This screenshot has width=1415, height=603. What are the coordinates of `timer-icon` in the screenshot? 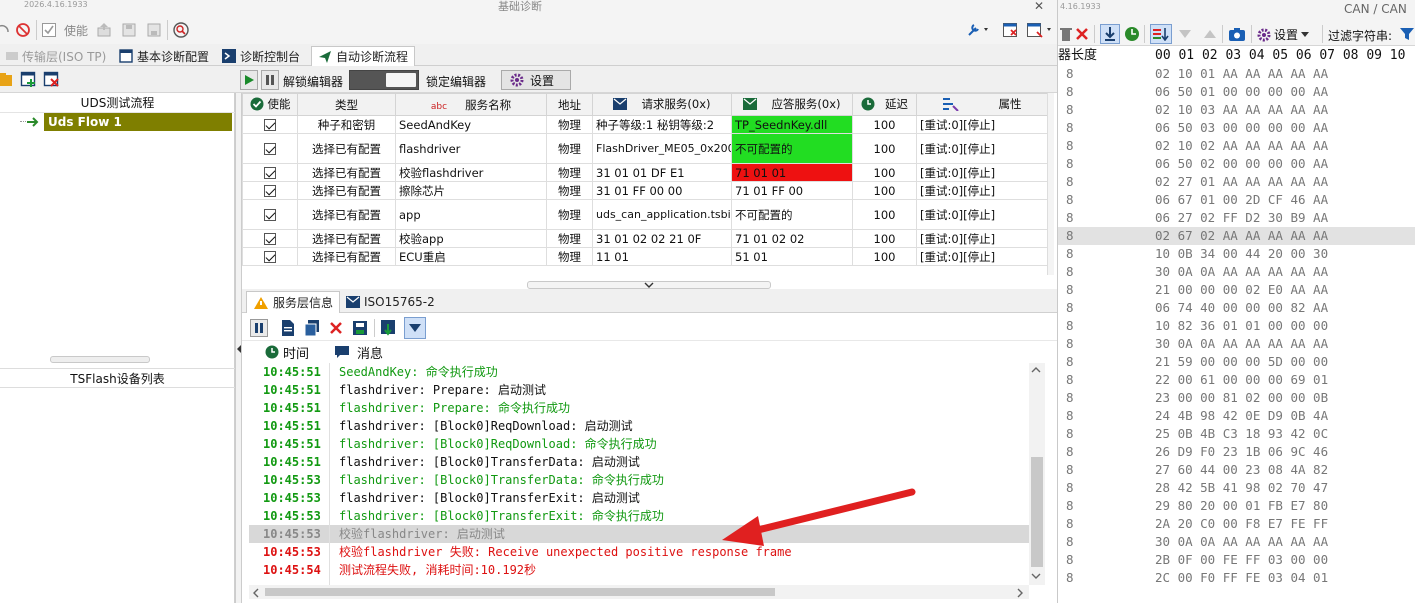 It's located at (1132, 34).